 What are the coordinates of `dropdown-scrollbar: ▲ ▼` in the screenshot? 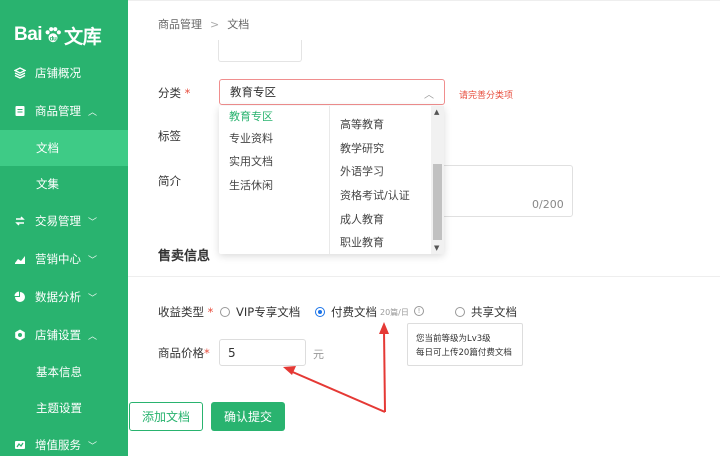 It's located at (437, 180).